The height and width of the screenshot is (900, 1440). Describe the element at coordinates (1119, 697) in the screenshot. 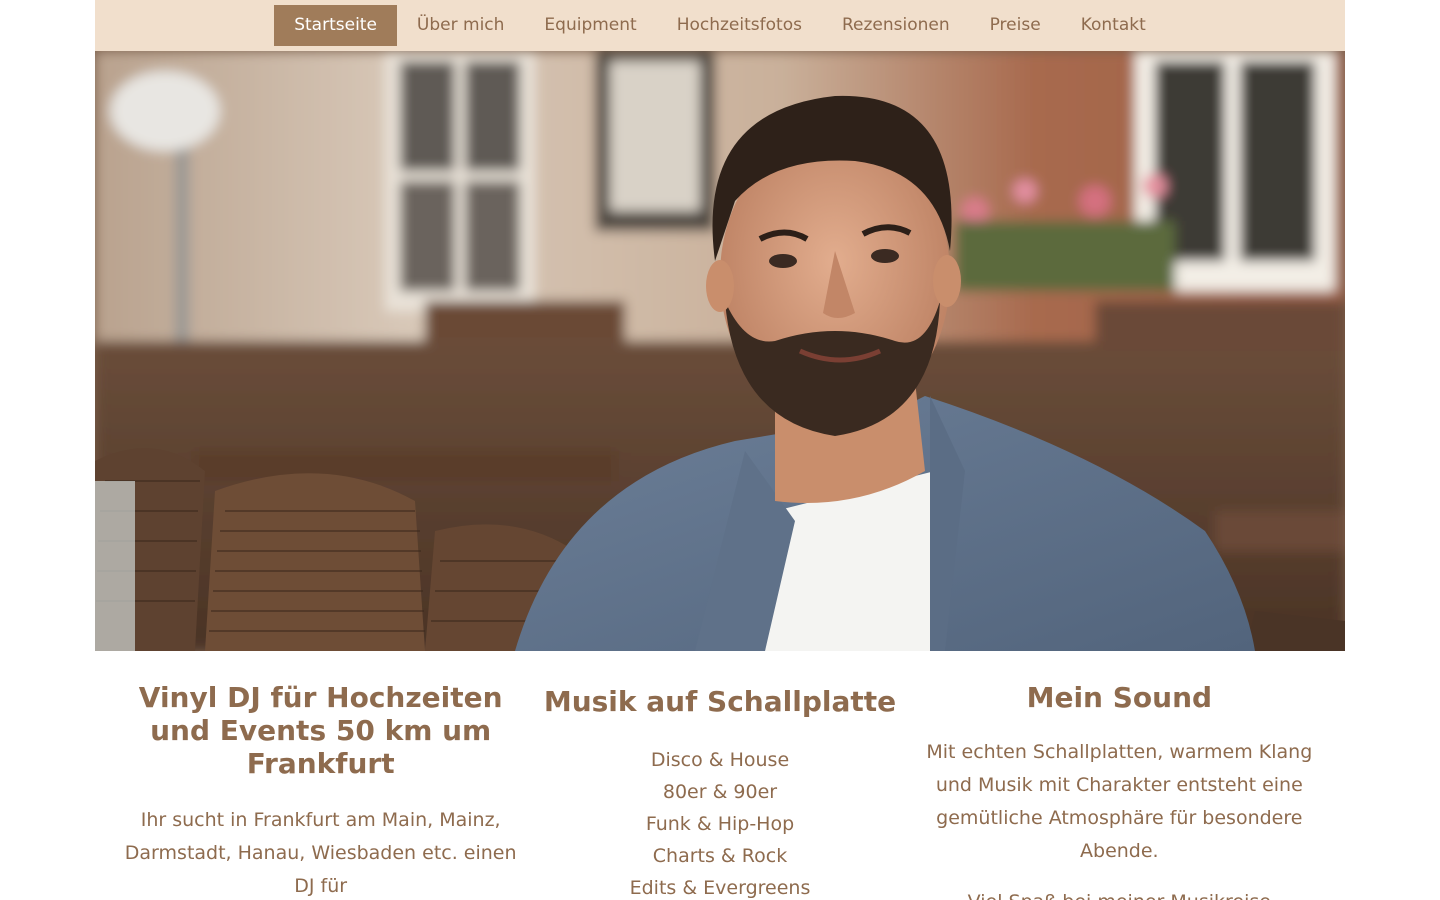

I see `sound-heading: Mein Sound` at that location.